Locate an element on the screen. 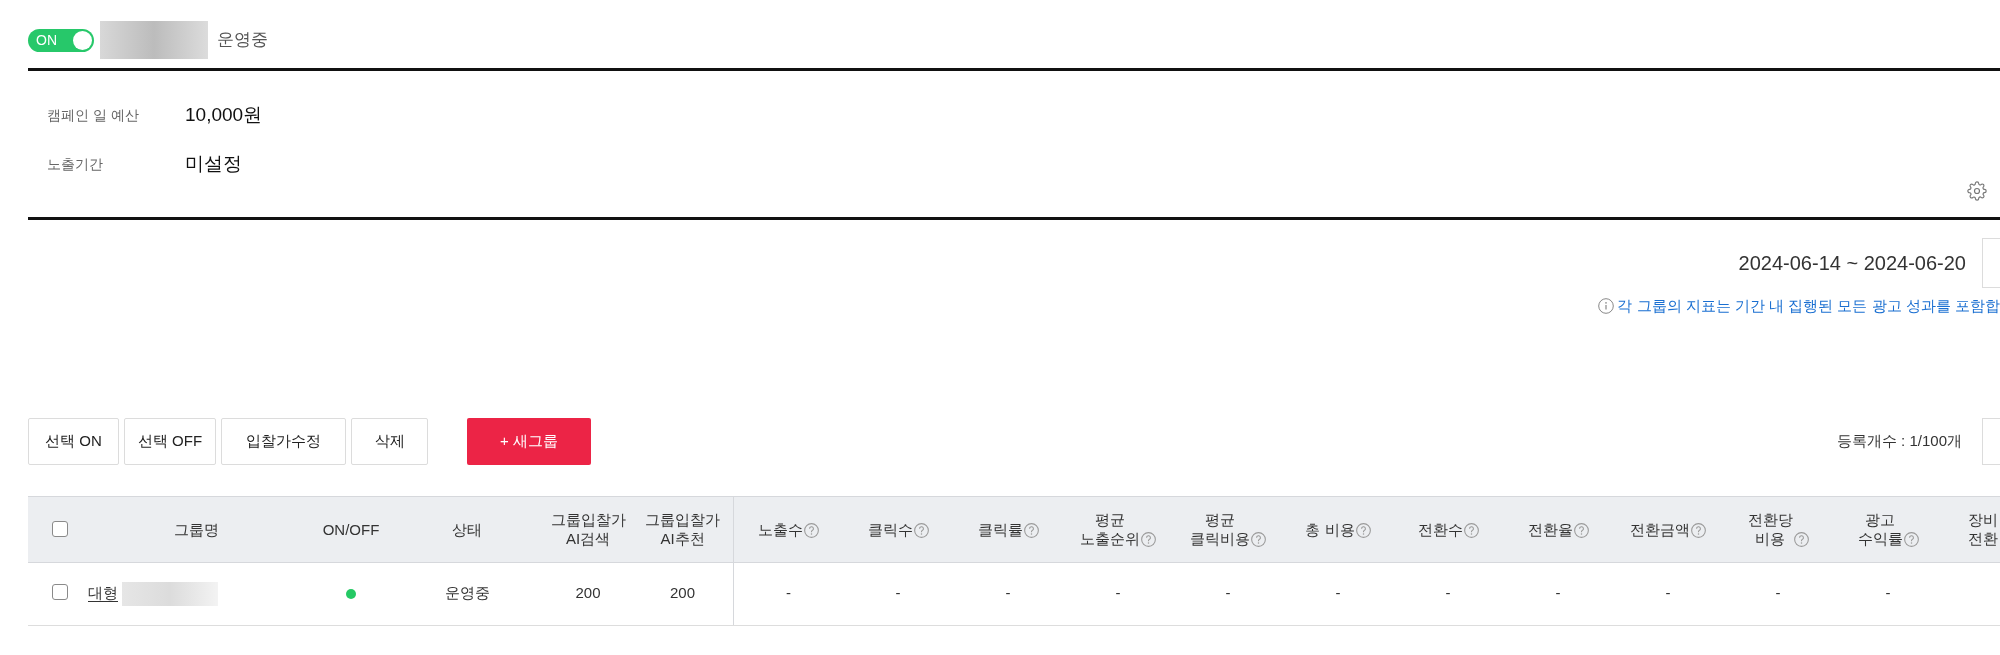  notice-text: 각 그룹의 지표는 기간 내 집행된 모든 광고 성과를 포함합 is located at coordinates (1808, 306).